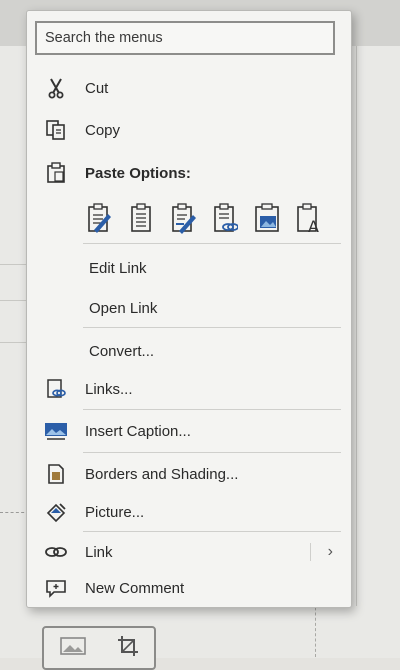  Describe the element at coordinates (56, 88) in the screenshot. I see `scissors-icon` at that location.